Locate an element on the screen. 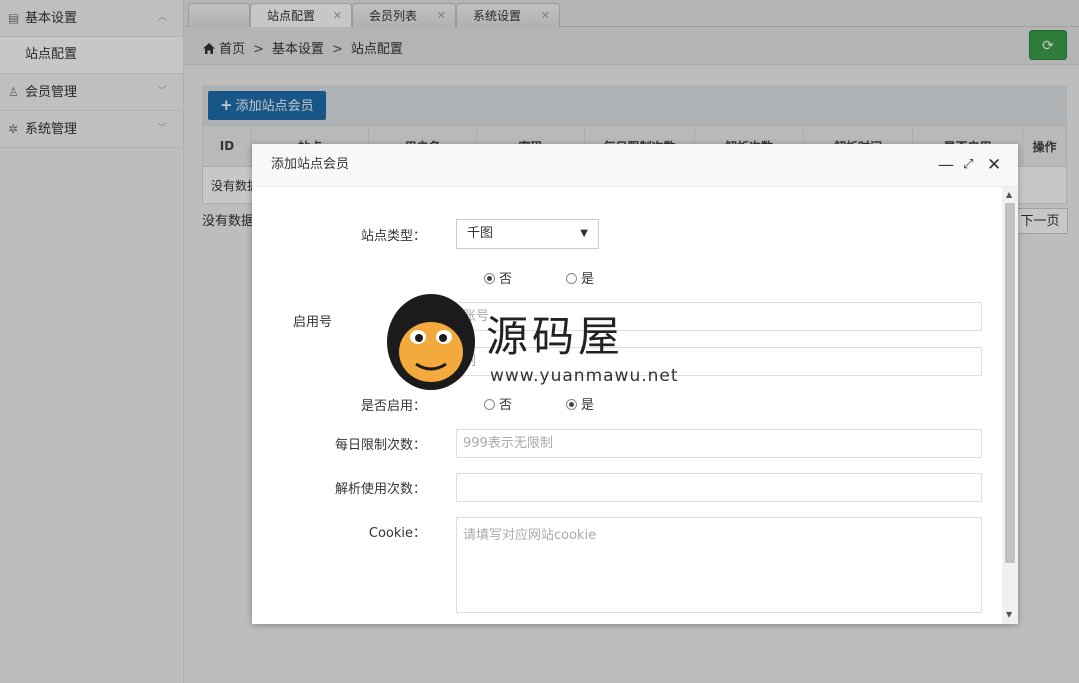 This screenshot has width=1079, height=683. account-label: 启用号 is located at coordinates (312, 322).